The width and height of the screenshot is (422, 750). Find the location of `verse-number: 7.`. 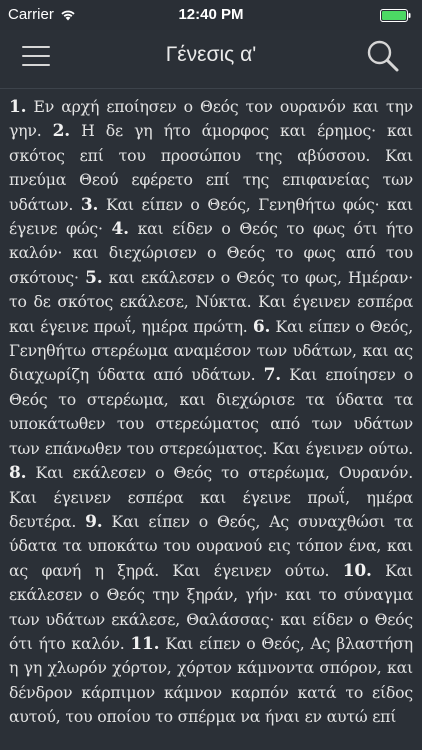

verse-number: 7. is located at coordinates (273, 375).